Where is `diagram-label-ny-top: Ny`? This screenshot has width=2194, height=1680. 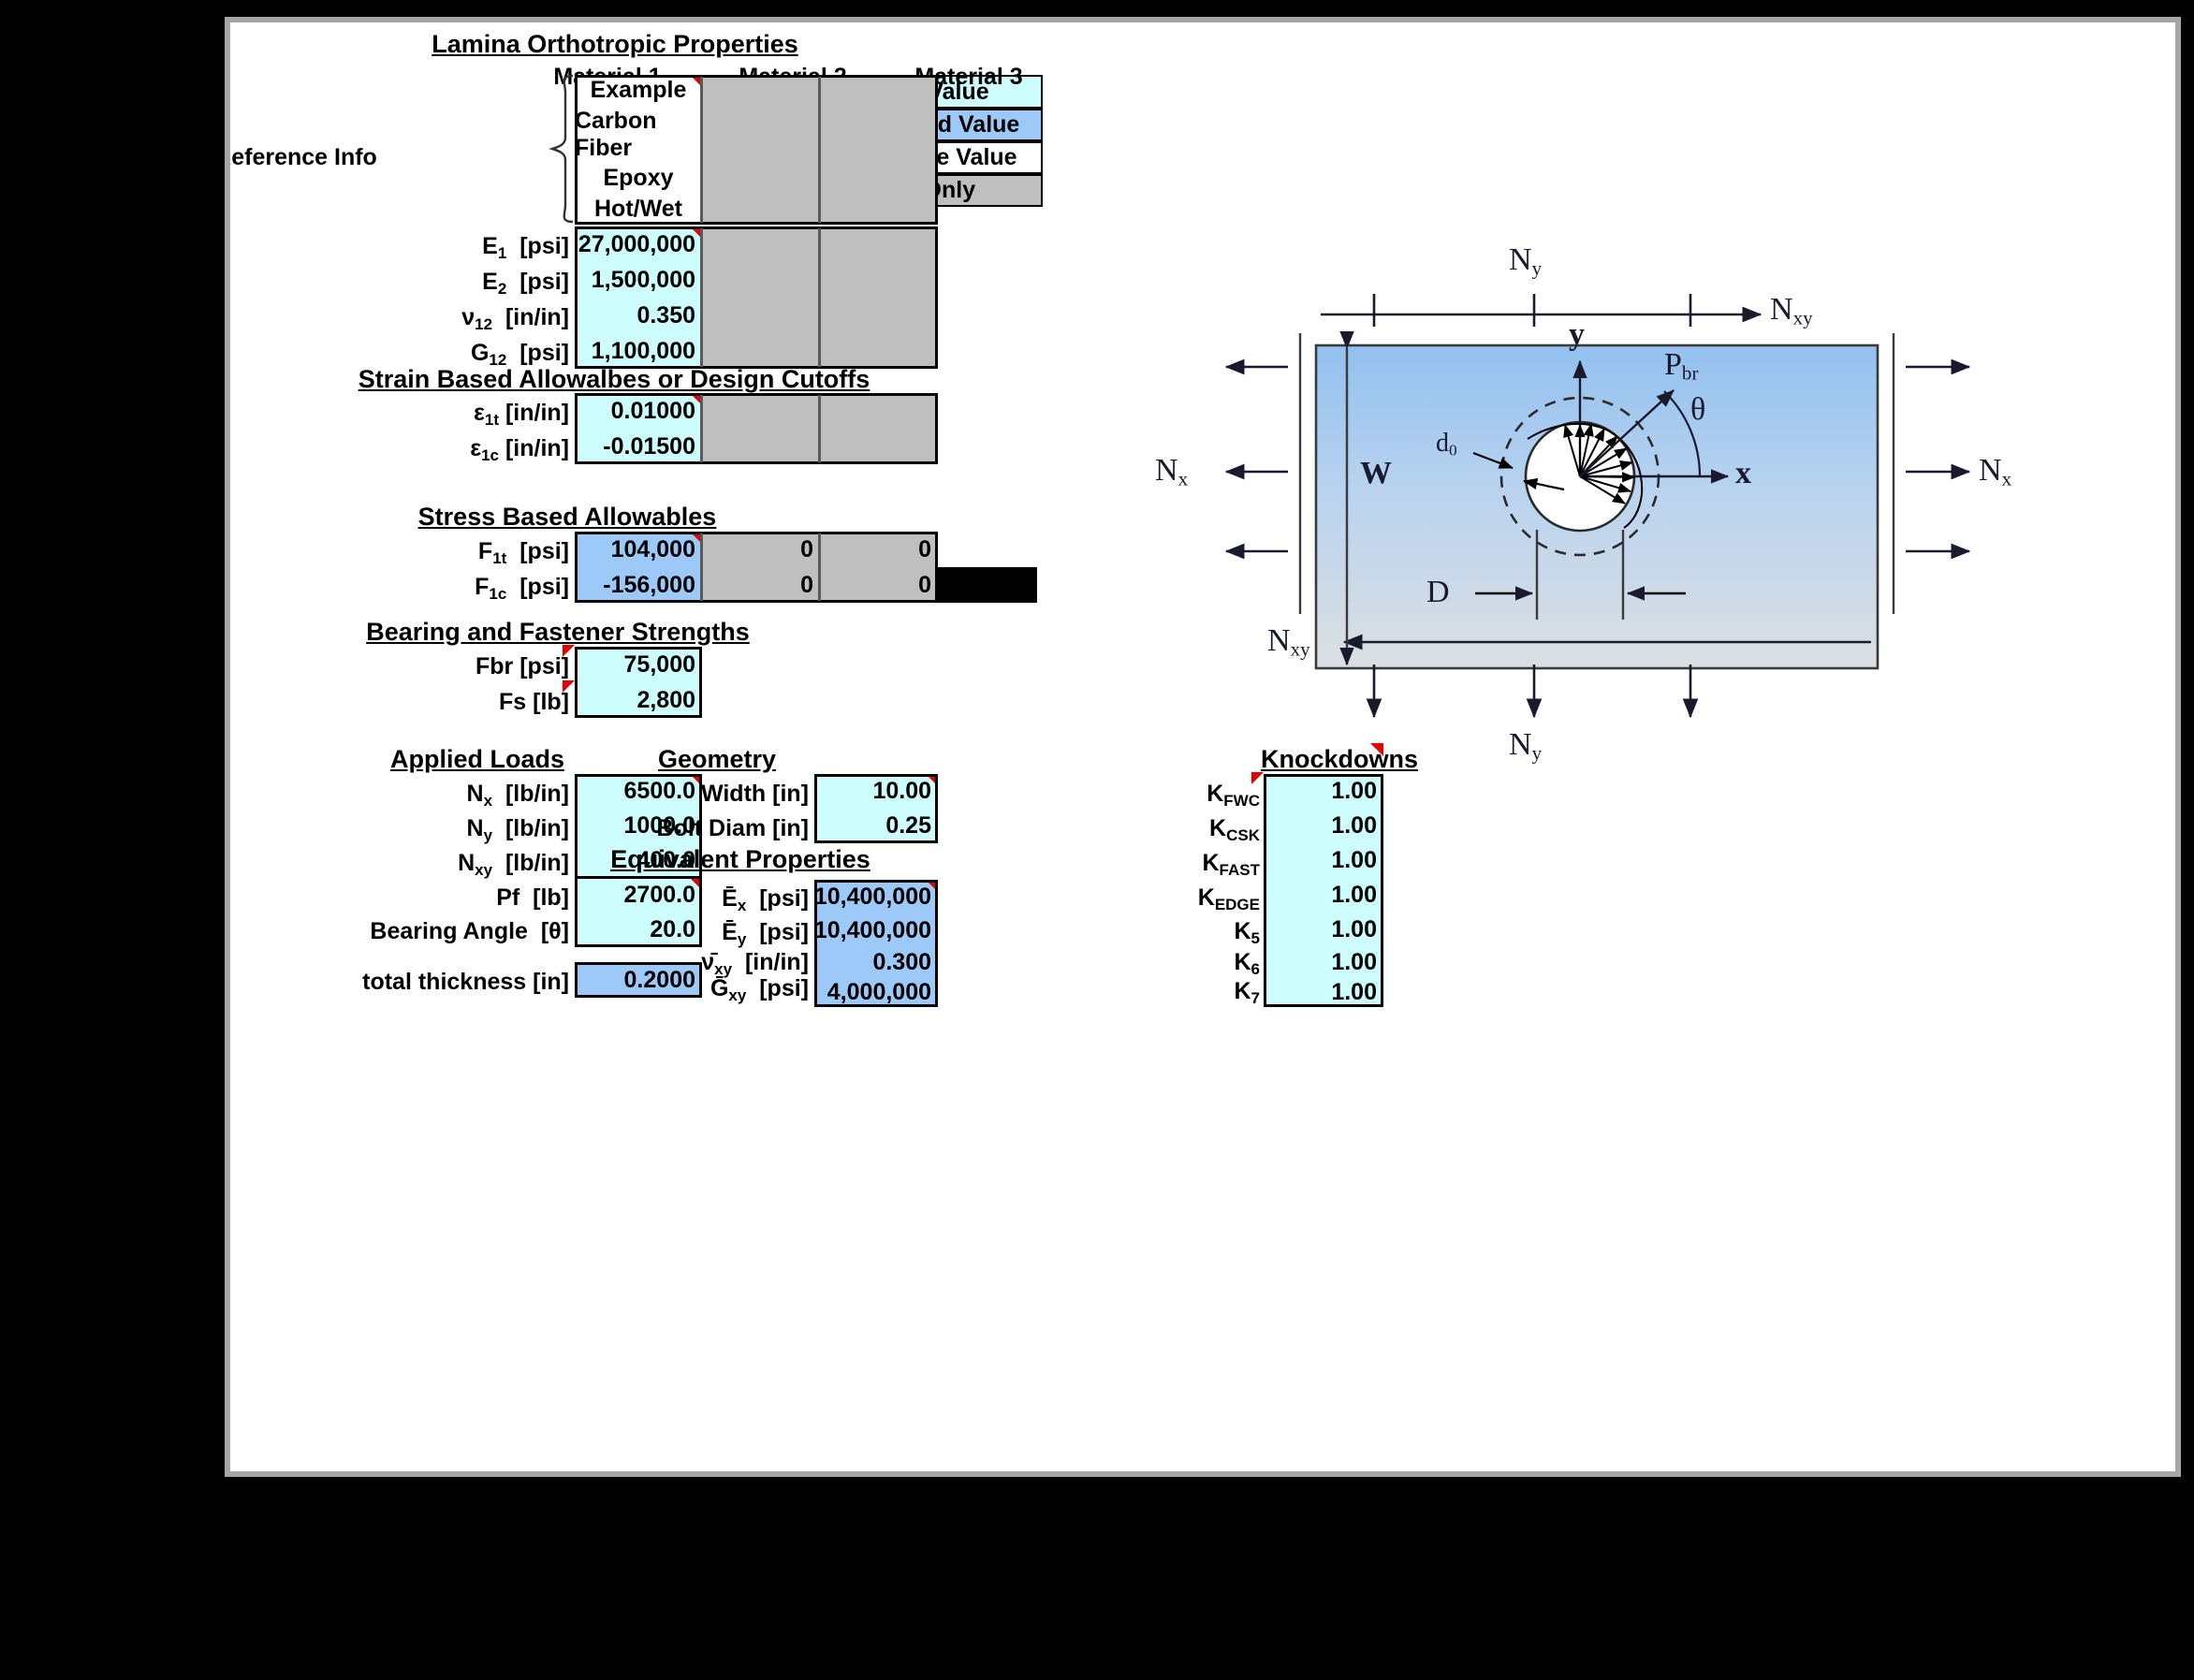 diagram-label-ny-top: Ny is located at coordinates (1525, 261).